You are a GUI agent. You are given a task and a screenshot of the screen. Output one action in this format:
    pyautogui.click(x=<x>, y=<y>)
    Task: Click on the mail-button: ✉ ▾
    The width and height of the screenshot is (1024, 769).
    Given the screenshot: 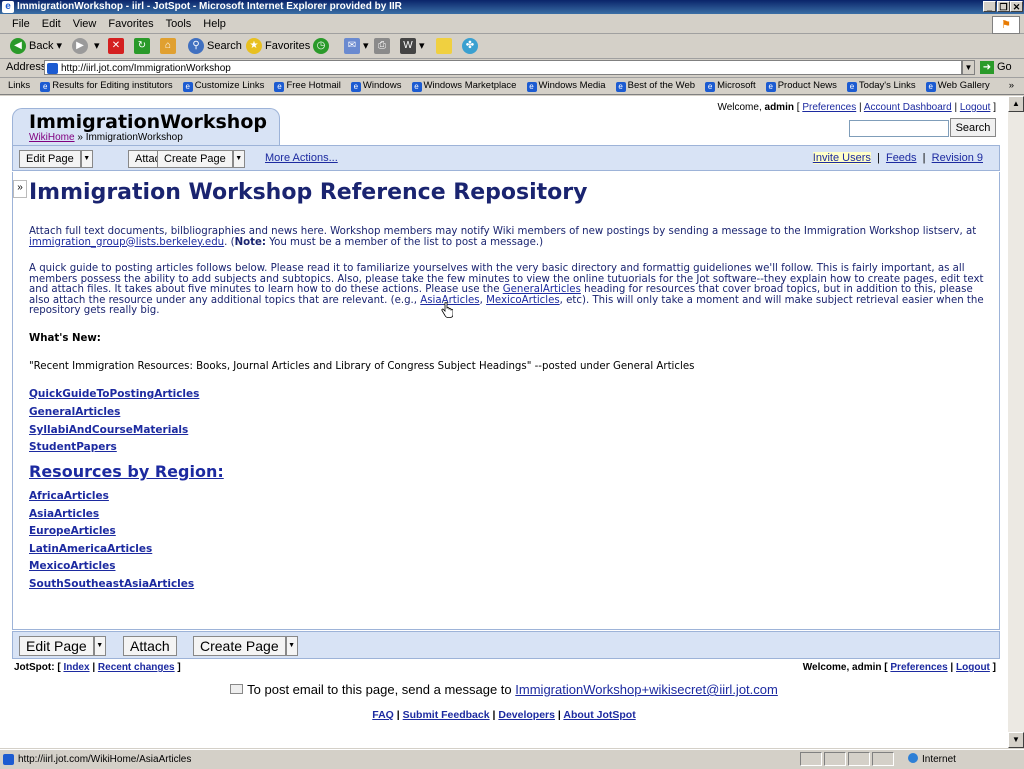 What is the action you would take?
    pyautogui.click(x=356, y=46)
    